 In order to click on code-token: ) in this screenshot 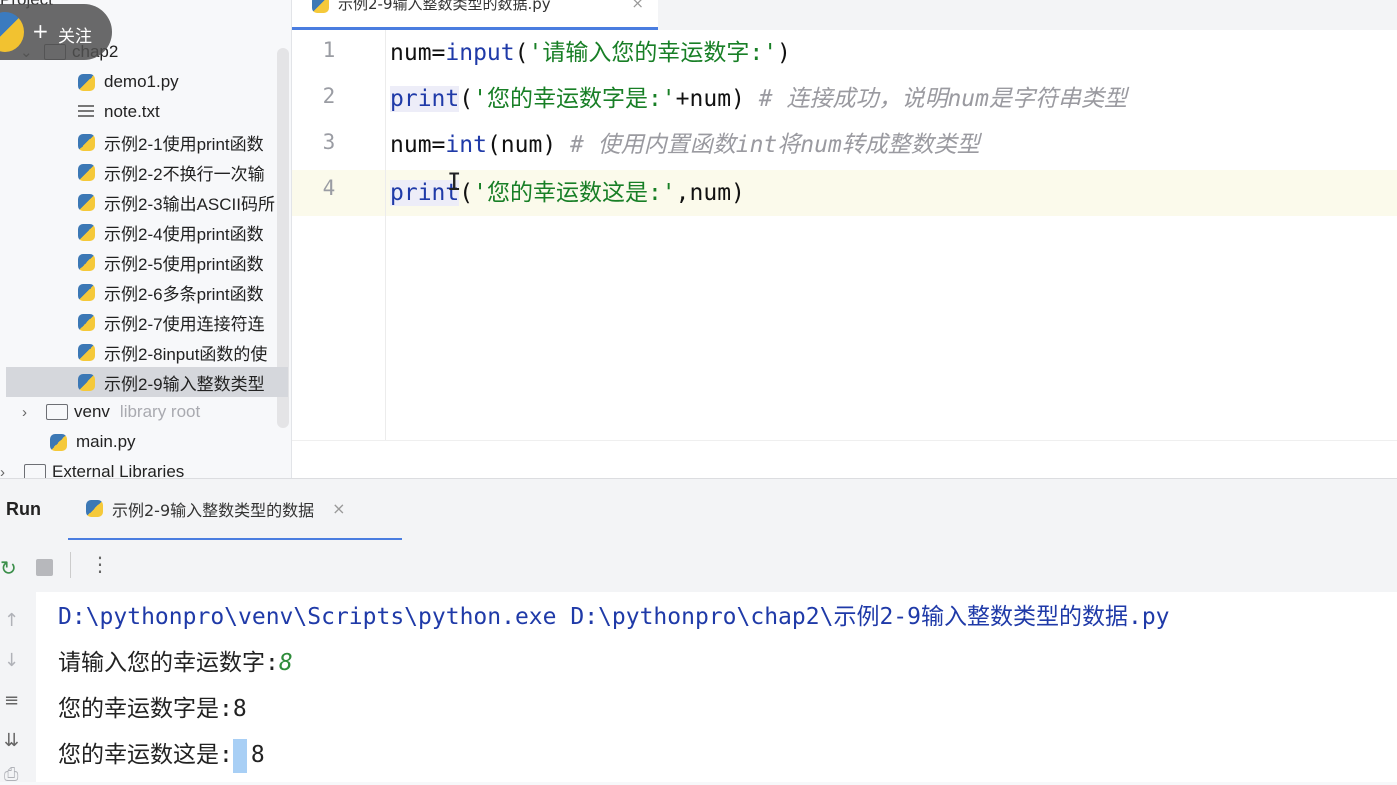, I will do `click(784, 53)`.